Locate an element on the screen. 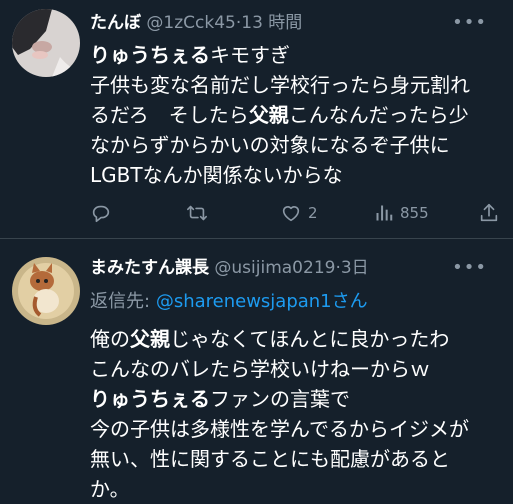 The width and height of the screenshot is (513, 504). text-line: か。 is located at coordinates (110, 489).